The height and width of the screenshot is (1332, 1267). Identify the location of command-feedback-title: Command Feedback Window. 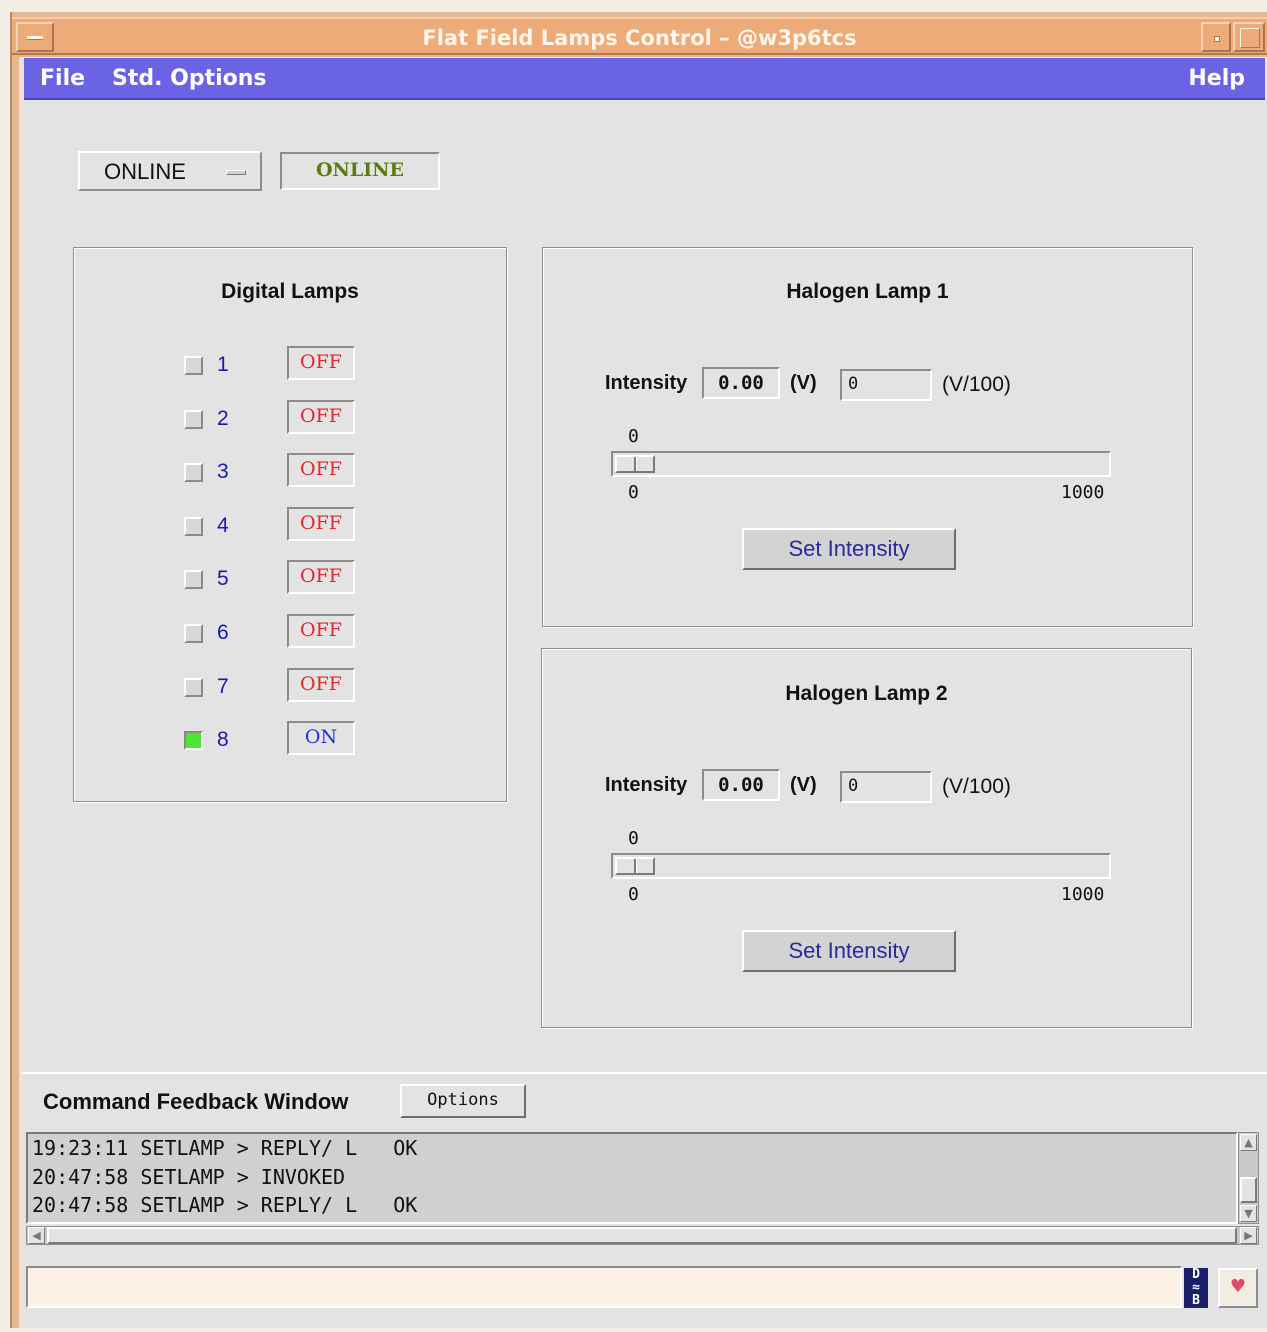
(196, 1101).